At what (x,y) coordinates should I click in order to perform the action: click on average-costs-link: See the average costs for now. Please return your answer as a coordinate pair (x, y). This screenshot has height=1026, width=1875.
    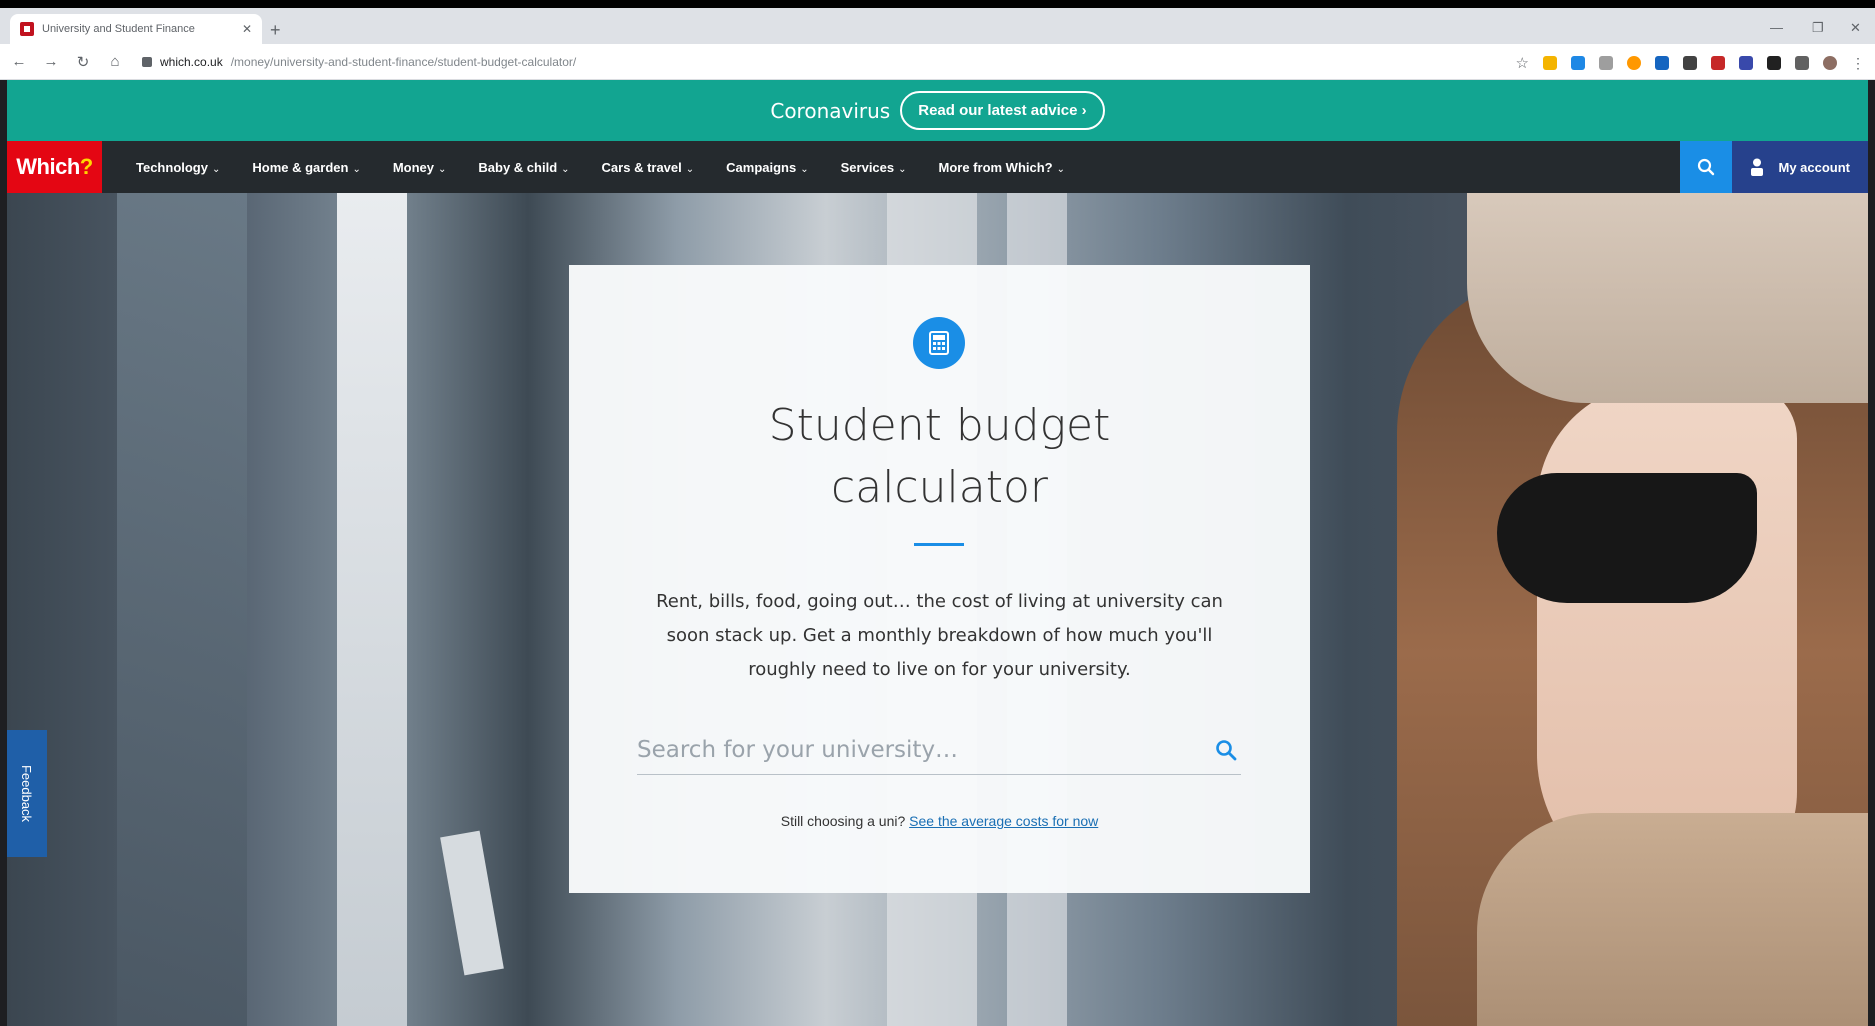
    Looking at the image, I should click on (1003, 821).